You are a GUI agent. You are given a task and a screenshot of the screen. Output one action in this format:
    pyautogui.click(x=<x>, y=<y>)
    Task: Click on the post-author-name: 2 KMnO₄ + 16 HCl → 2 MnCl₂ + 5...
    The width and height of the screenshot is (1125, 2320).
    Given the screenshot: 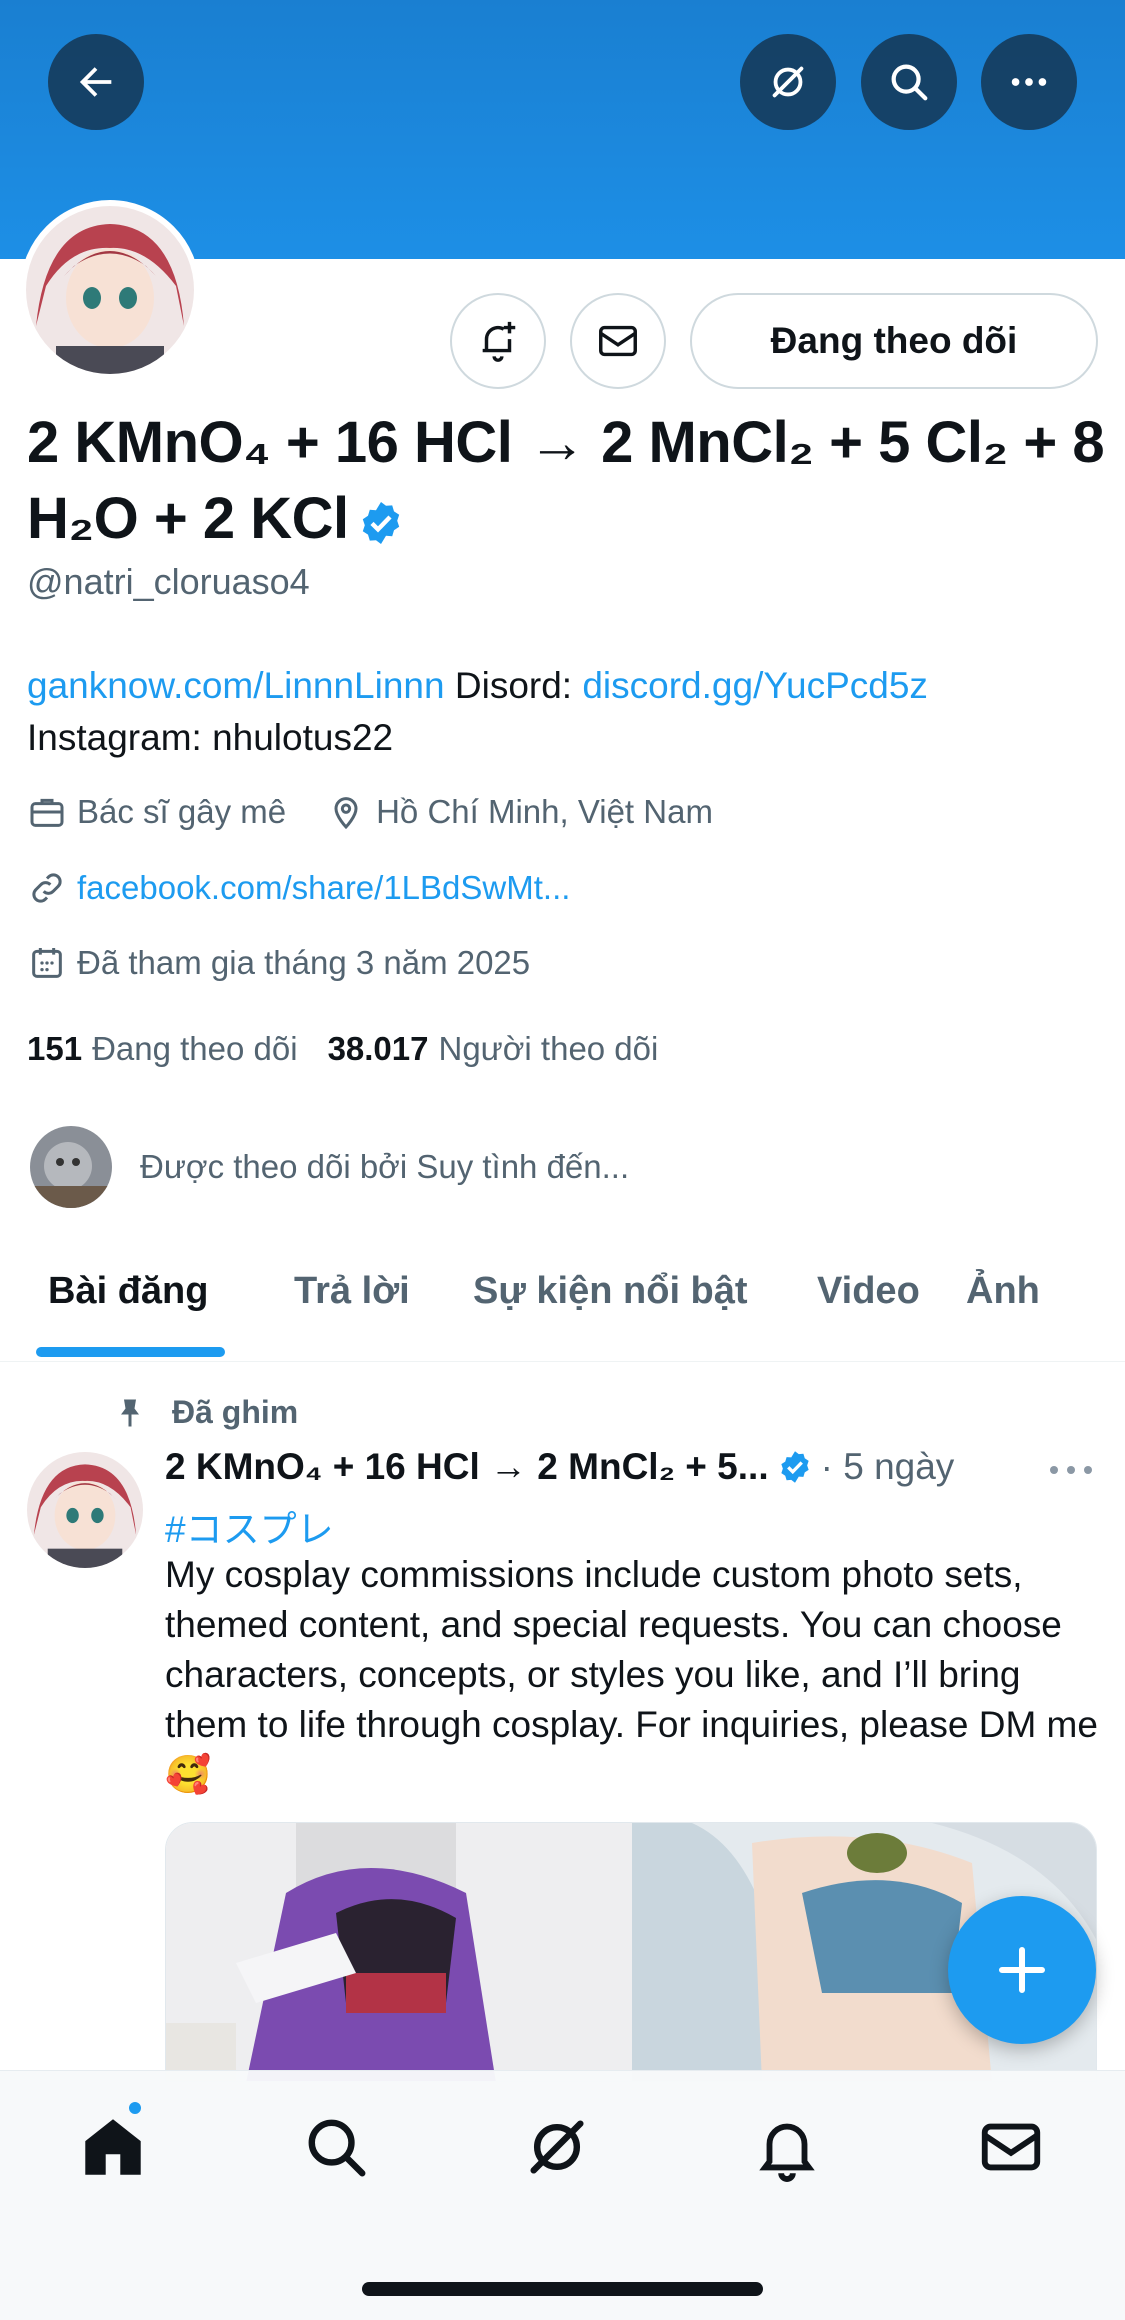 What is the action you would take?
    pyautogui.click(x=467, y=1467)
    